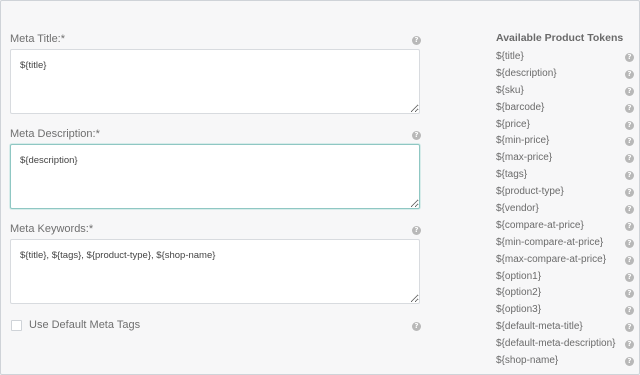  Describe the element at coordinates (566, 91) in the screenshot. I see `token-item: ${sku}?` at that location.